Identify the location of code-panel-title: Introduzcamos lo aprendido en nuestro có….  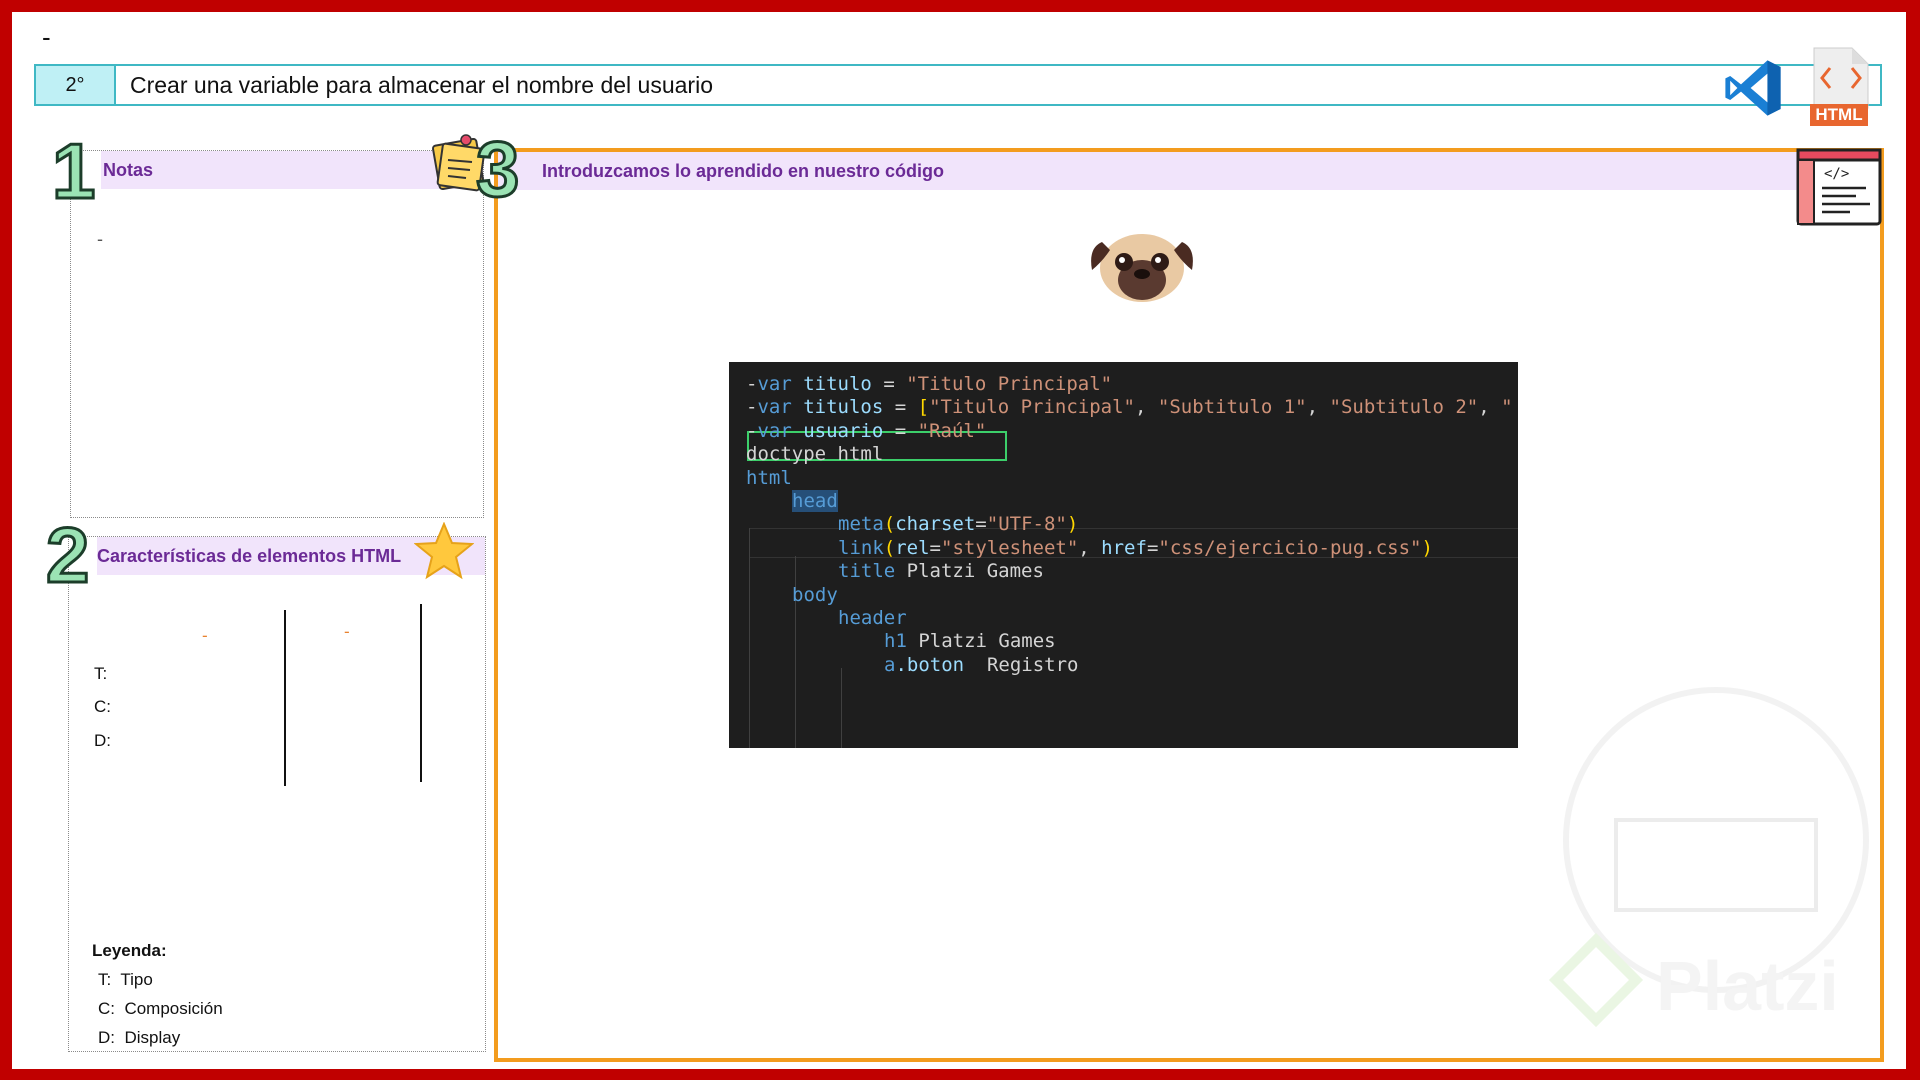
(743, 170).